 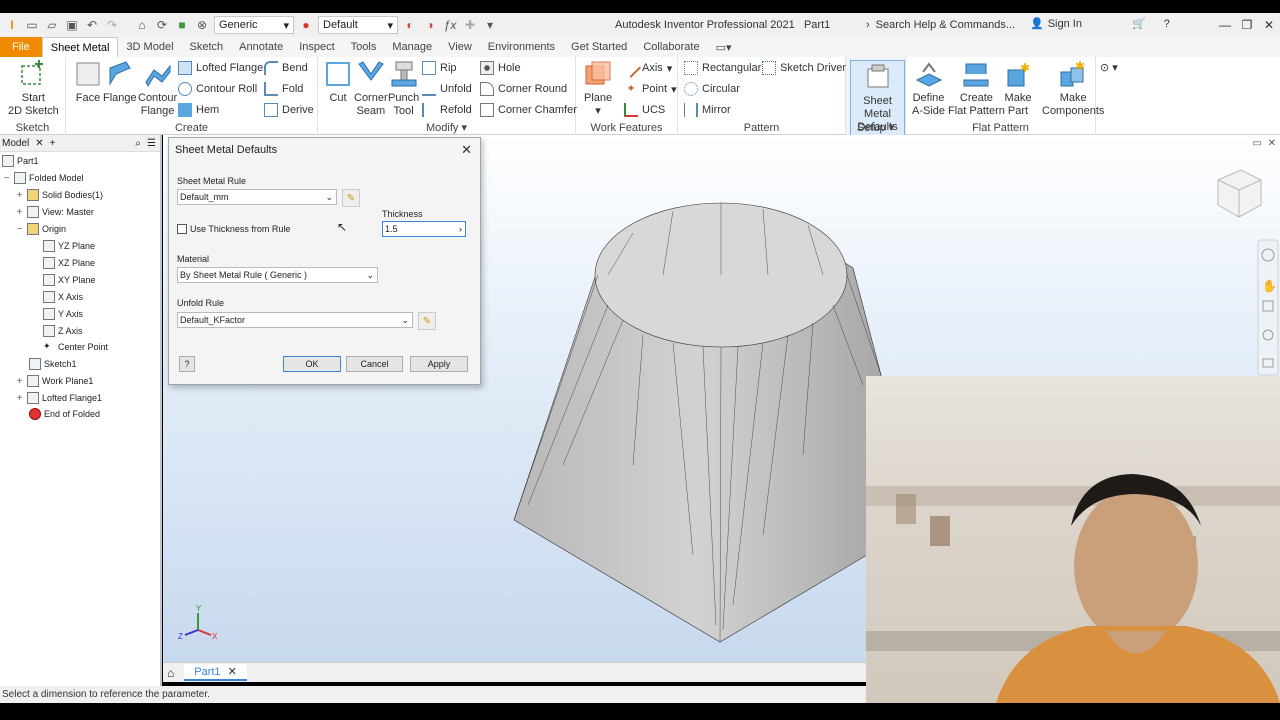 What do you see at coordinates (316, 47) in the screenshot?
I see `tab-inspect: Inspect` at bounding box center [316, 47].